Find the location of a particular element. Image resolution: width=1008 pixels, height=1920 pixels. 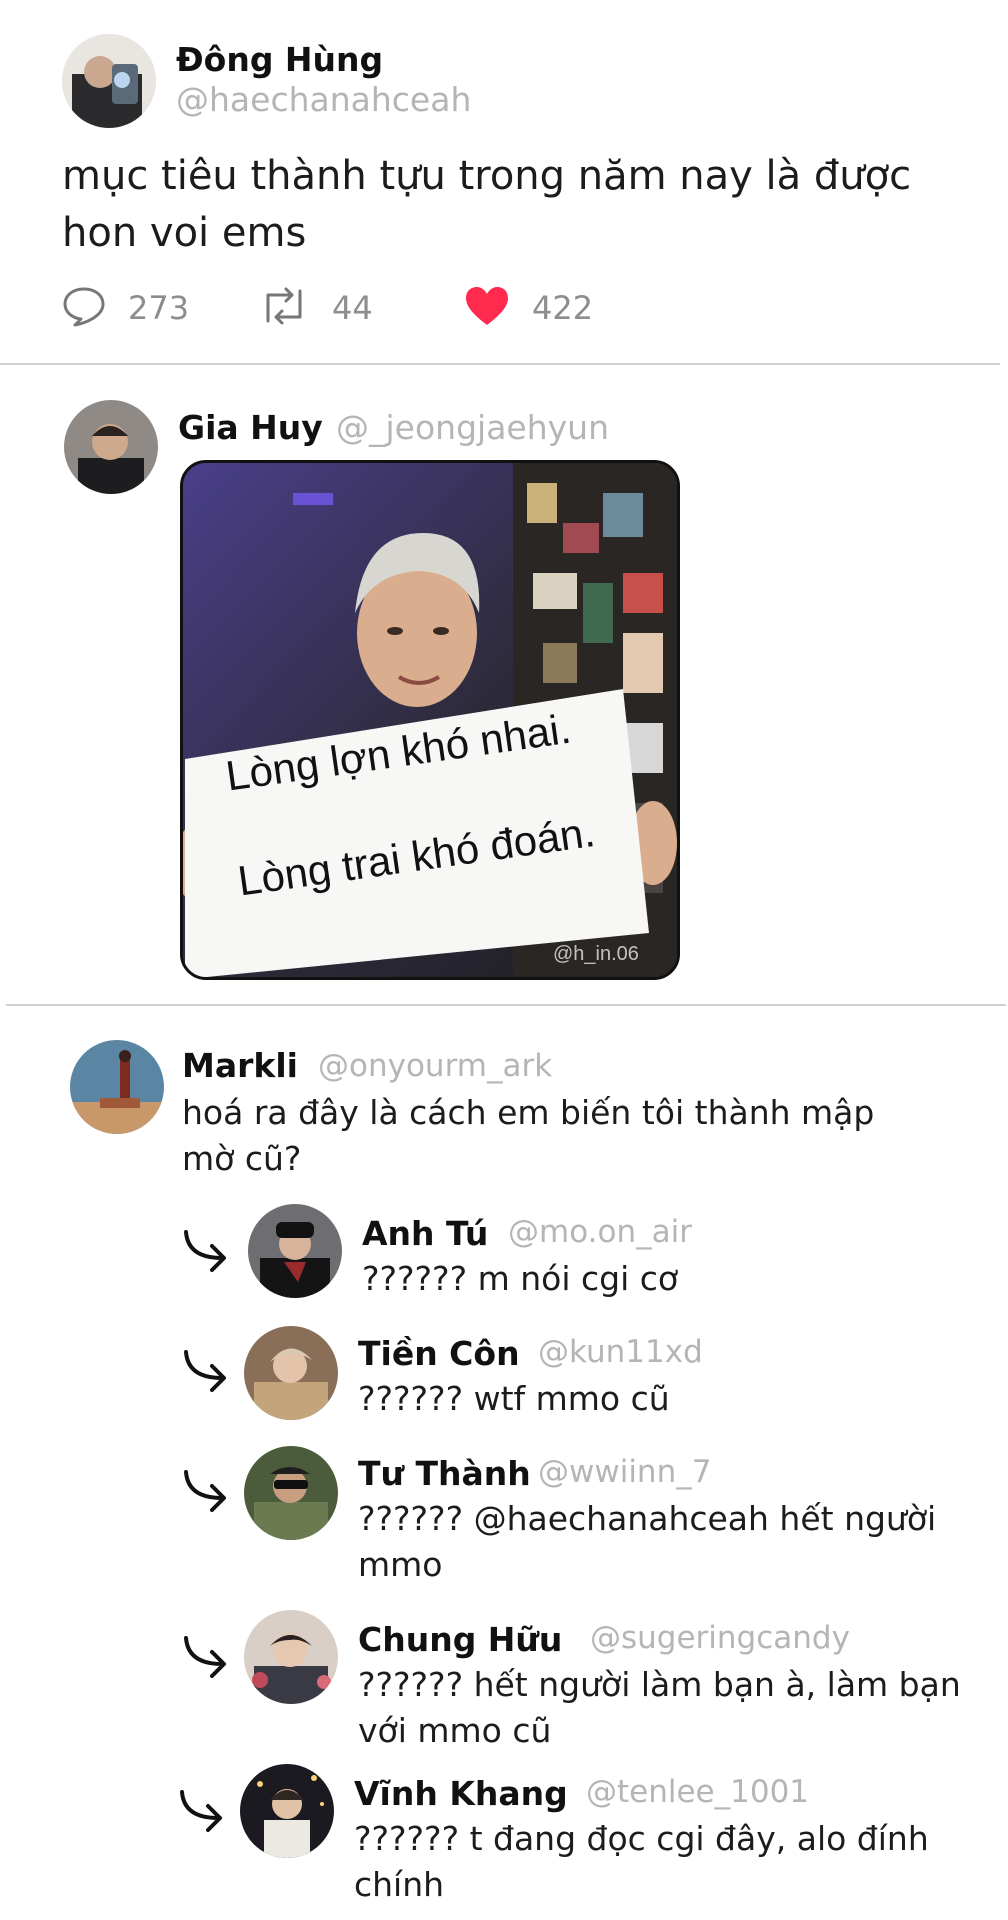

author-name: Đông Hùng is located at coordinates (279, 59).